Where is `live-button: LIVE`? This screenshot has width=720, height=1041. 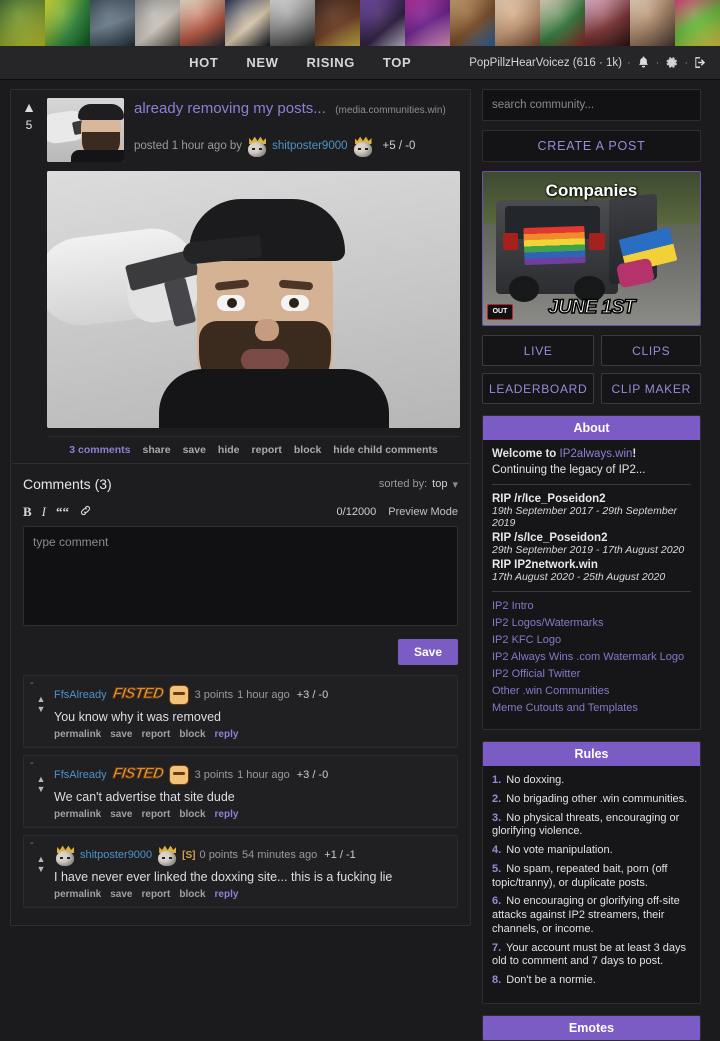 live-button: LIVE is located at coordinates (538, 350).